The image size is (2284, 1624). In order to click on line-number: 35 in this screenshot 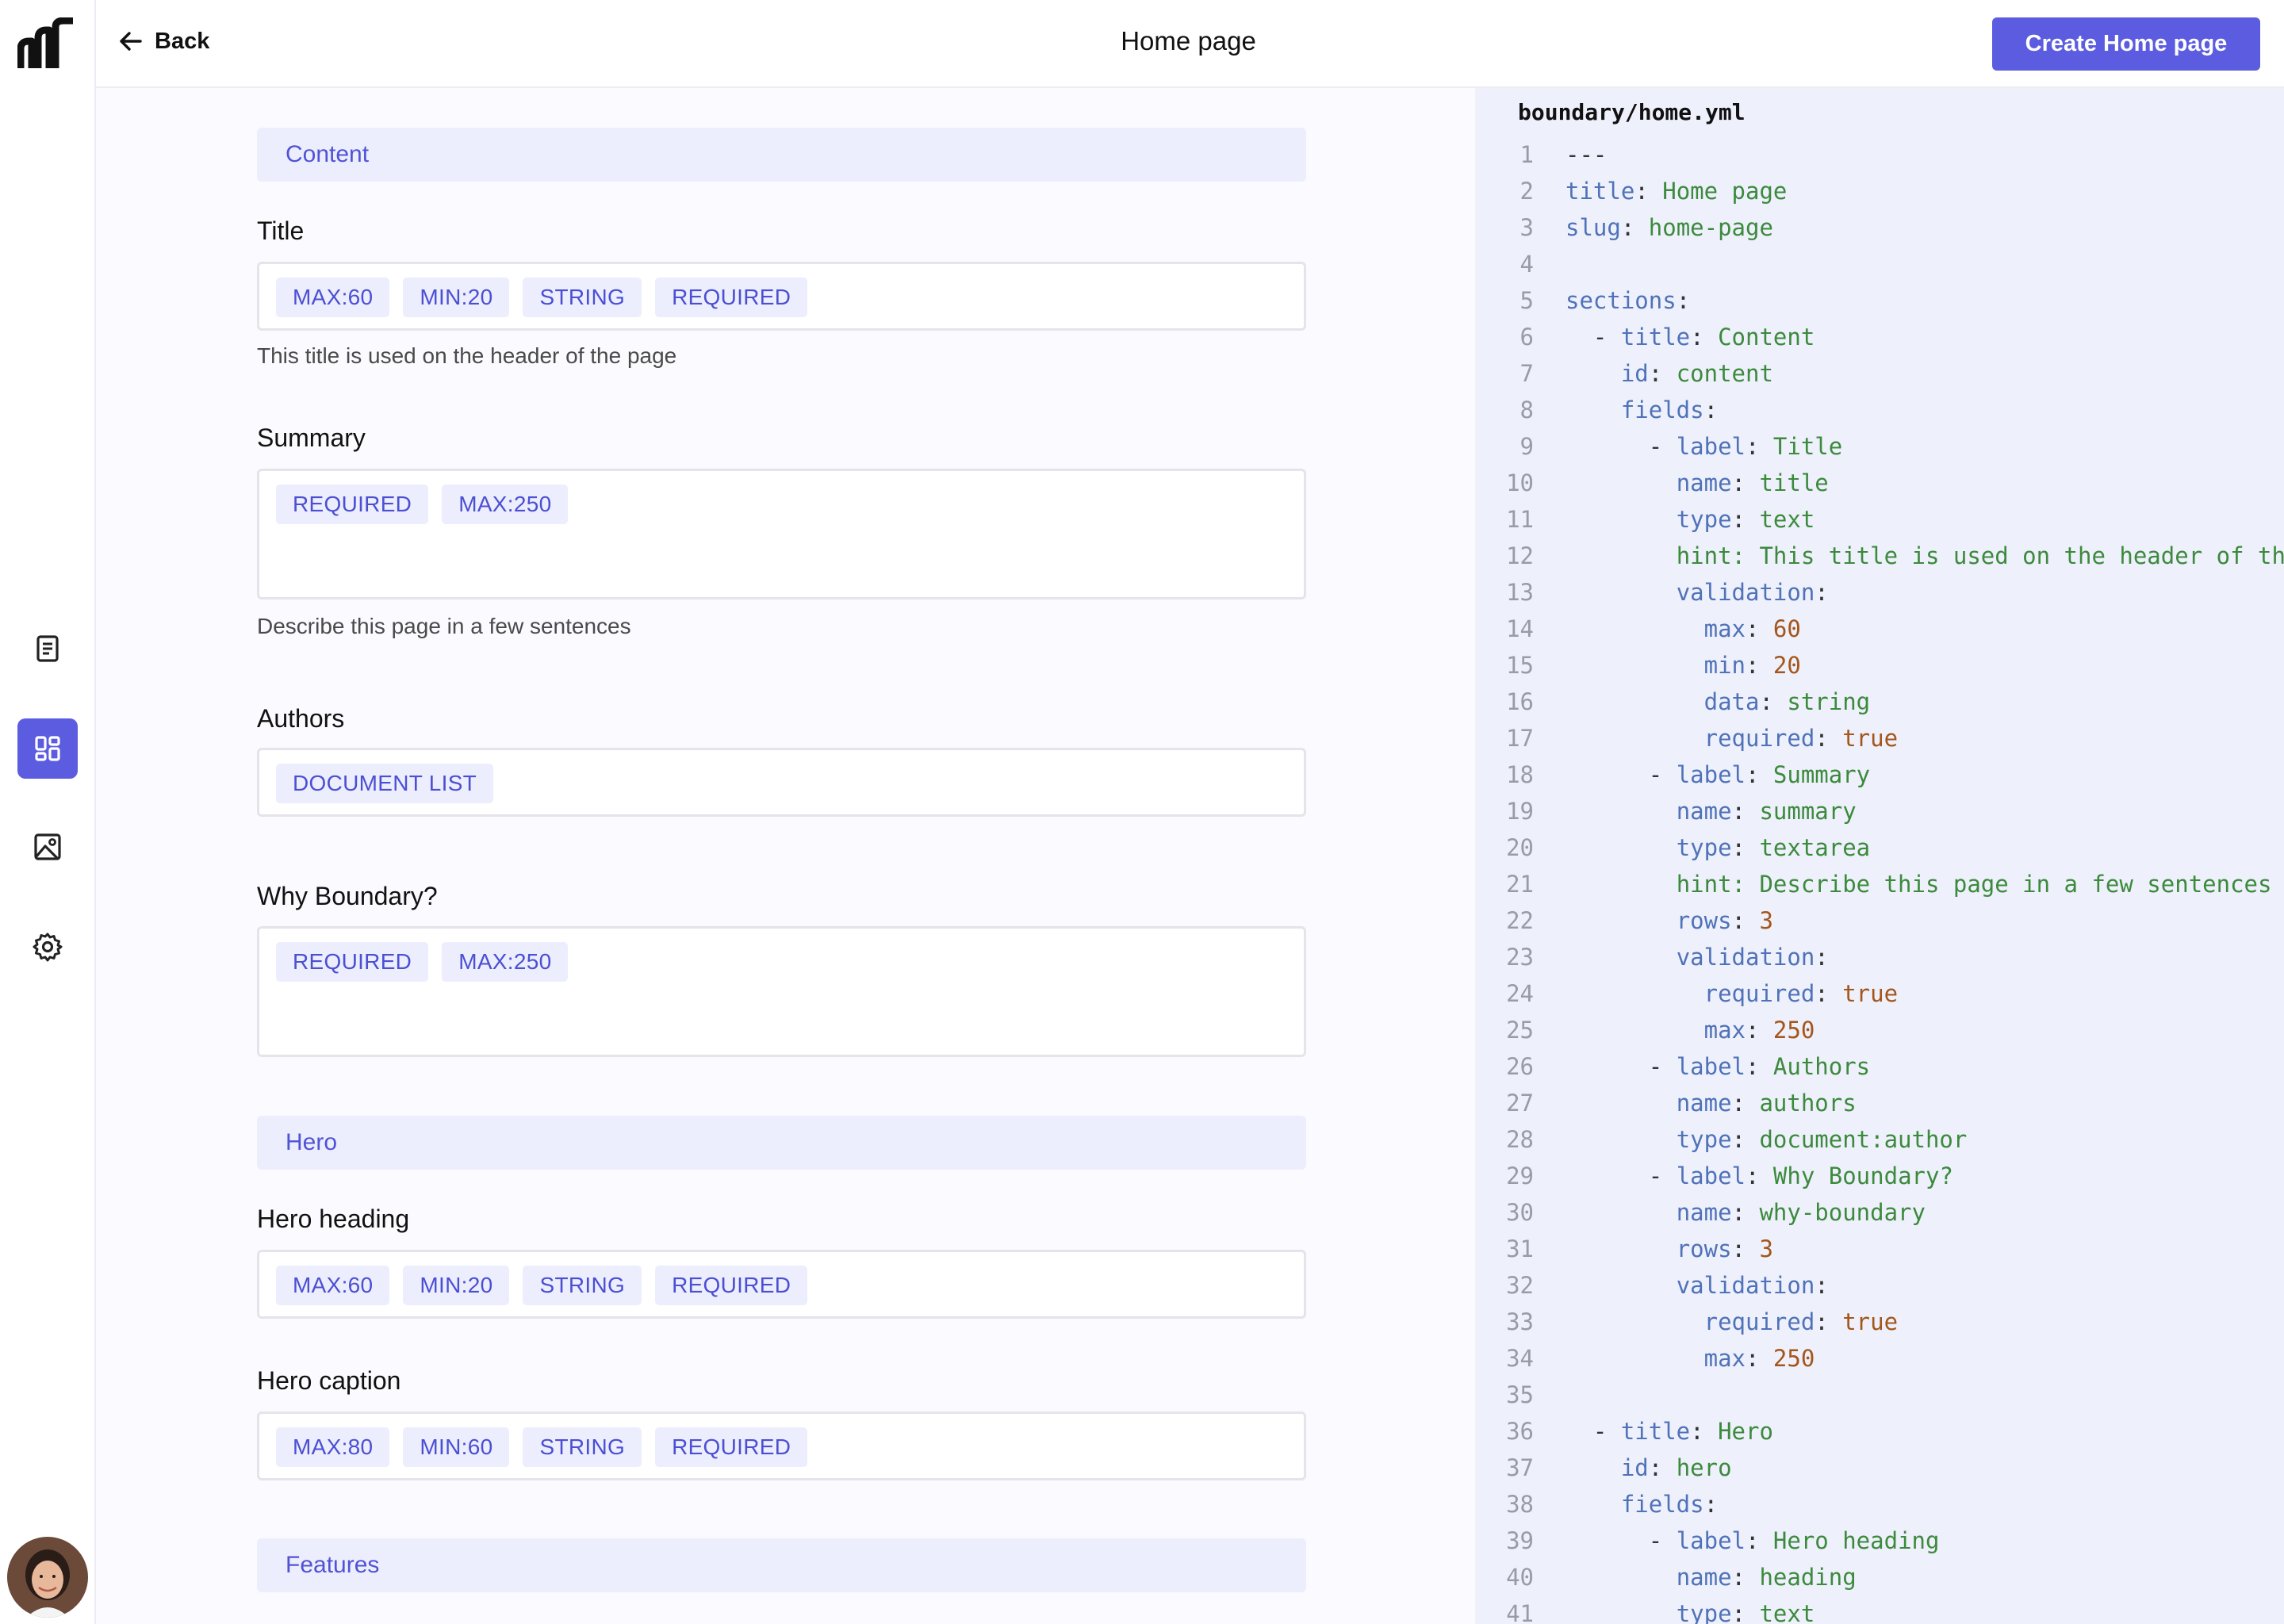, I will do `click(1520, 1394)`.